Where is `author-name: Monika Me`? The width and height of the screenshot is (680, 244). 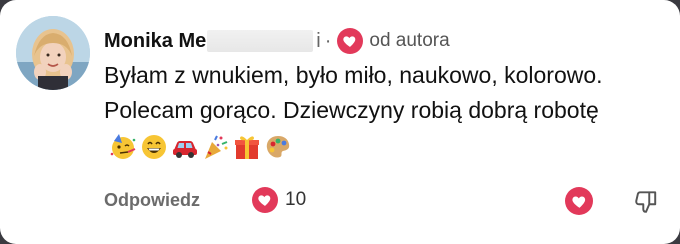
author-name: Monika Me is located at coordinates (155, 41).